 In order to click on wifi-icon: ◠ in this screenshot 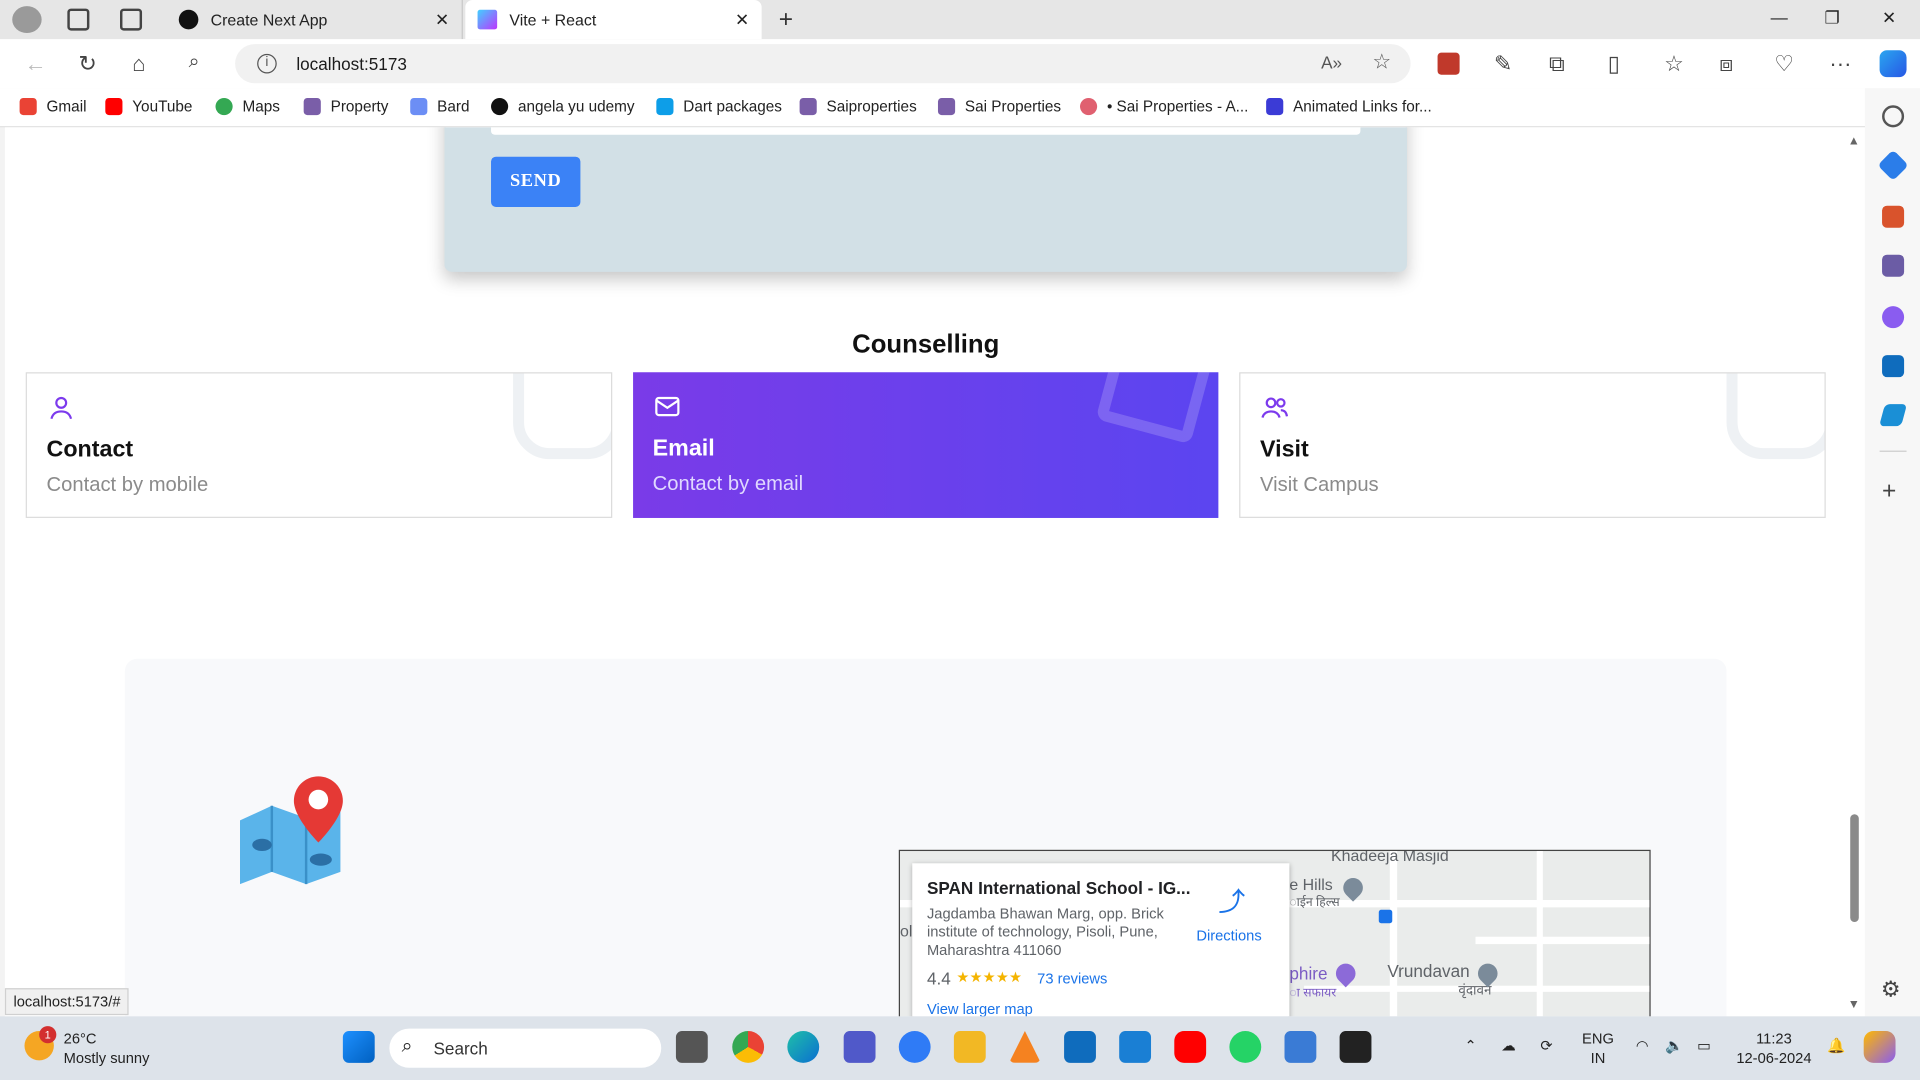, I will do `click(1642, 1046)`.